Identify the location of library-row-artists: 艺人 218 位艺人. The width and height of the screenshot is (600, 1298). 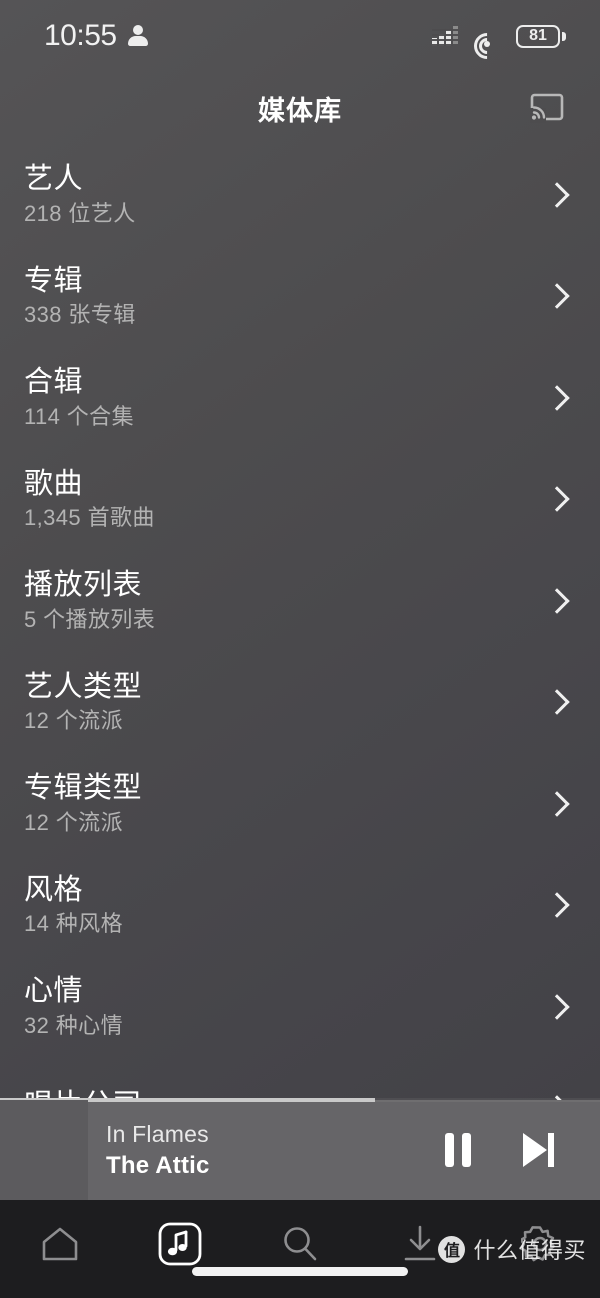
(300, 195).